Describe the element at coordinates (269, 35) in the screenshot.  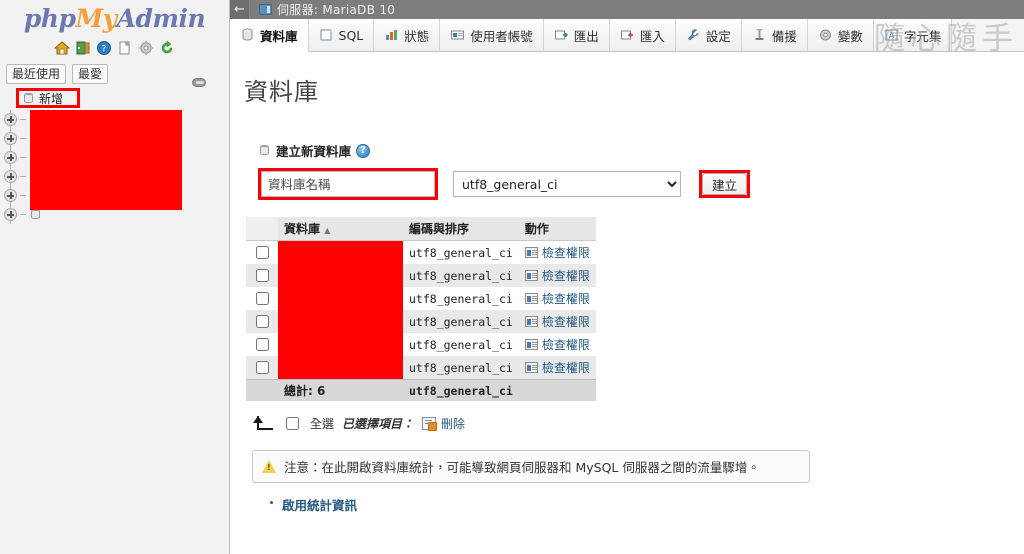
I see `tab-databases: 資料庫` at that location.